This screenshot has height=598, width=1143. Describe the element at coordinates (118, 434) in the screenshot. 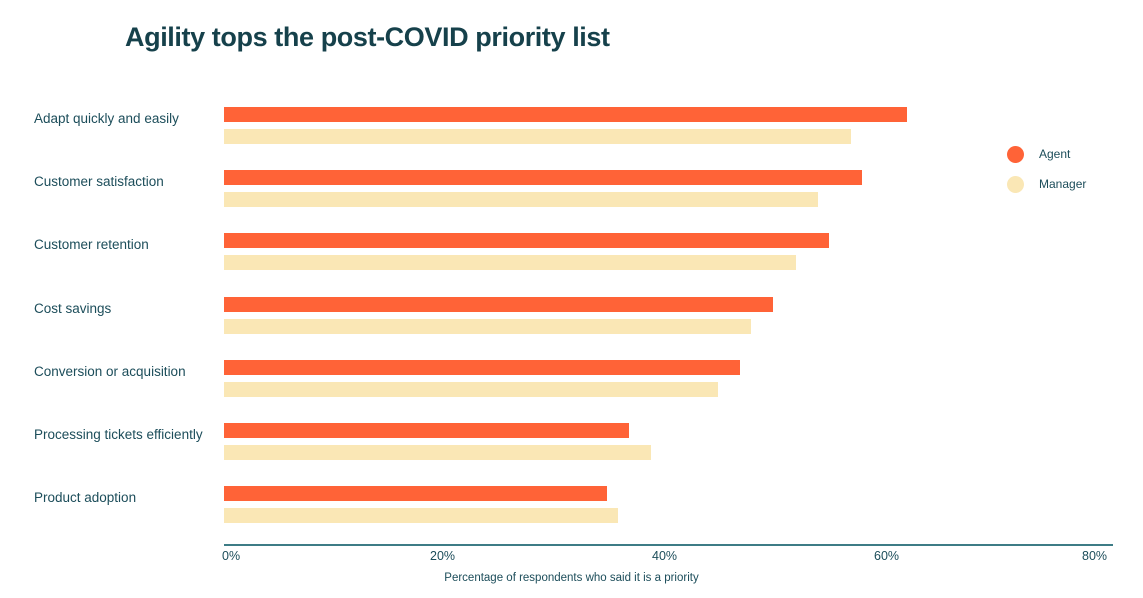

I see `category-label: Processing tickets efficiently` at that location.